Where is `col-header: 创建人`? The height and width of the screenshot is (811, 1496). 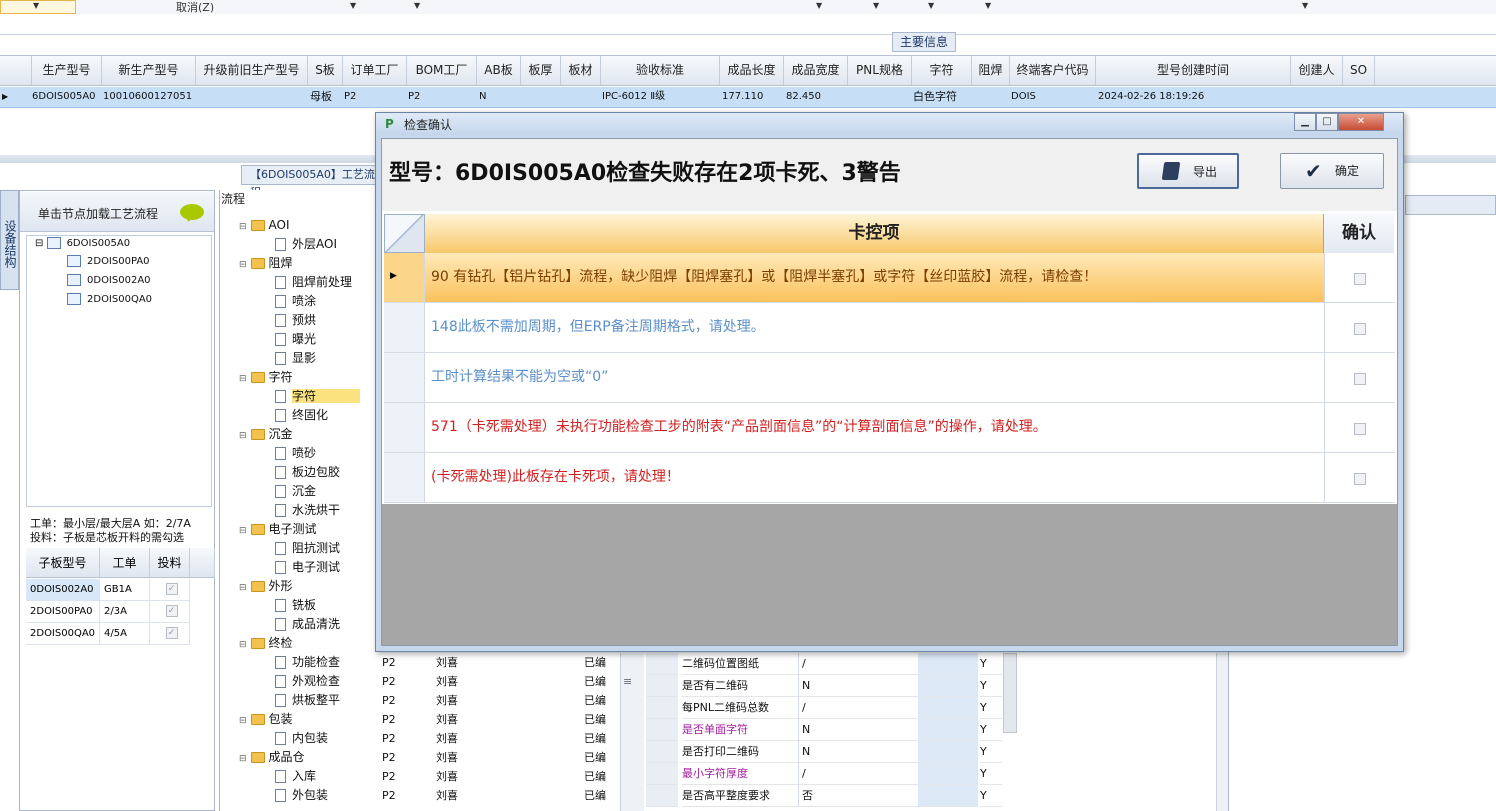 col-header: 创建人 is located at coordinates (1317, 70).